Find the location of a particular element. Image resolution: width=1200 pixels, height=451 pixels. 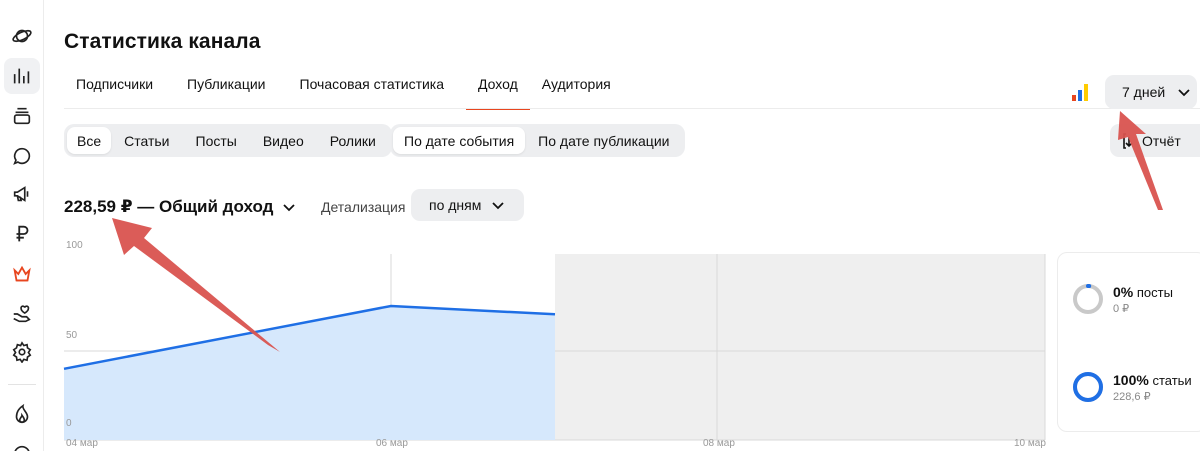

filter-video: Видео is located at coordinates (283, 140).